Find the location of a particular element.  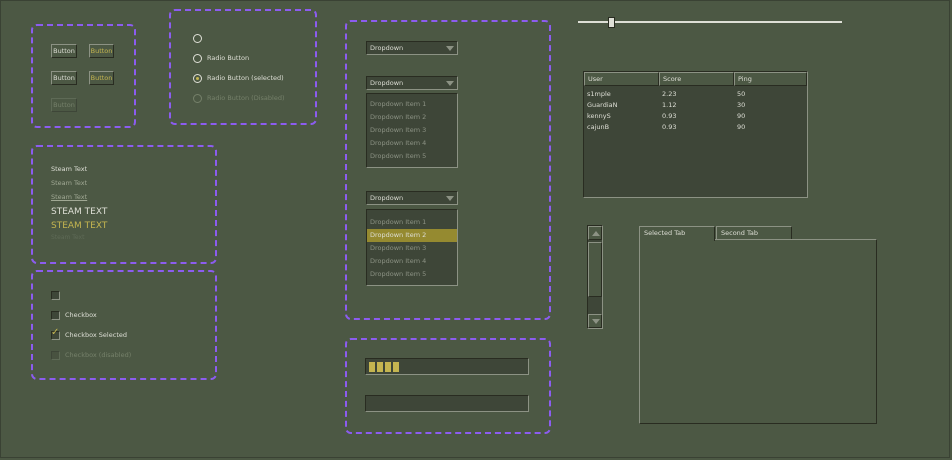

radio-group is located at coordinates (243, 67).